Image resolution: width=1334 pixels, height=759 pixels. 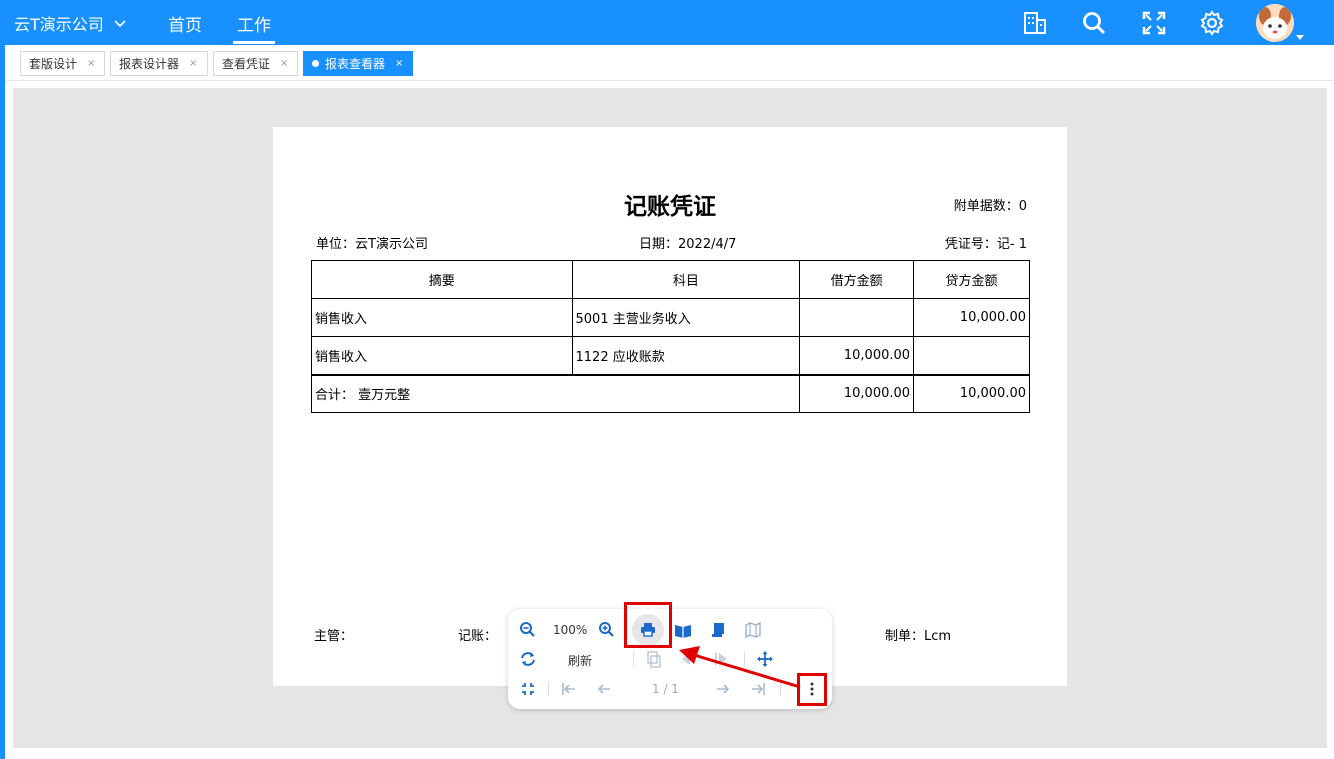 What do you see at coordinates (334, 636) in the screenshot?
I see `signature-supervisor: 主管：` at bounding box center [334, 636].